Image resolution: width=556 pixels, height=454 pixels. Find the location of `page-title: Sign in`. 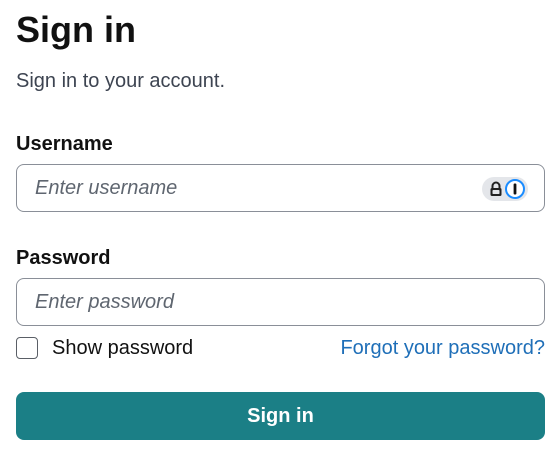

page-title: Sign in is located at coordinates (76, 29).